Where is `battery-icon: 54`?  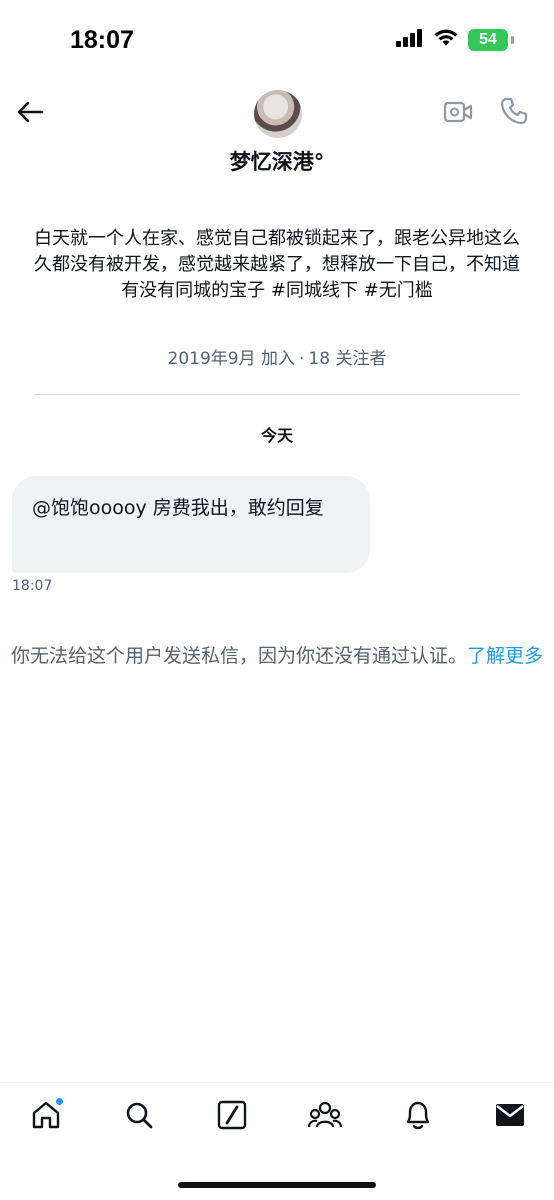
battery-icon: 54 is located at coordinates (488, 39).